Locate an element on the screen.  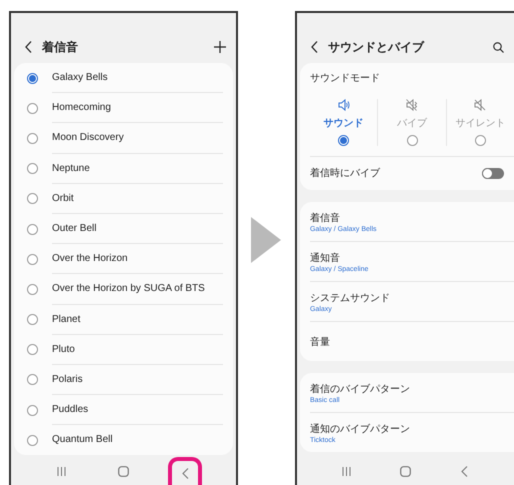
back-button is located at coordinates (185, 471).